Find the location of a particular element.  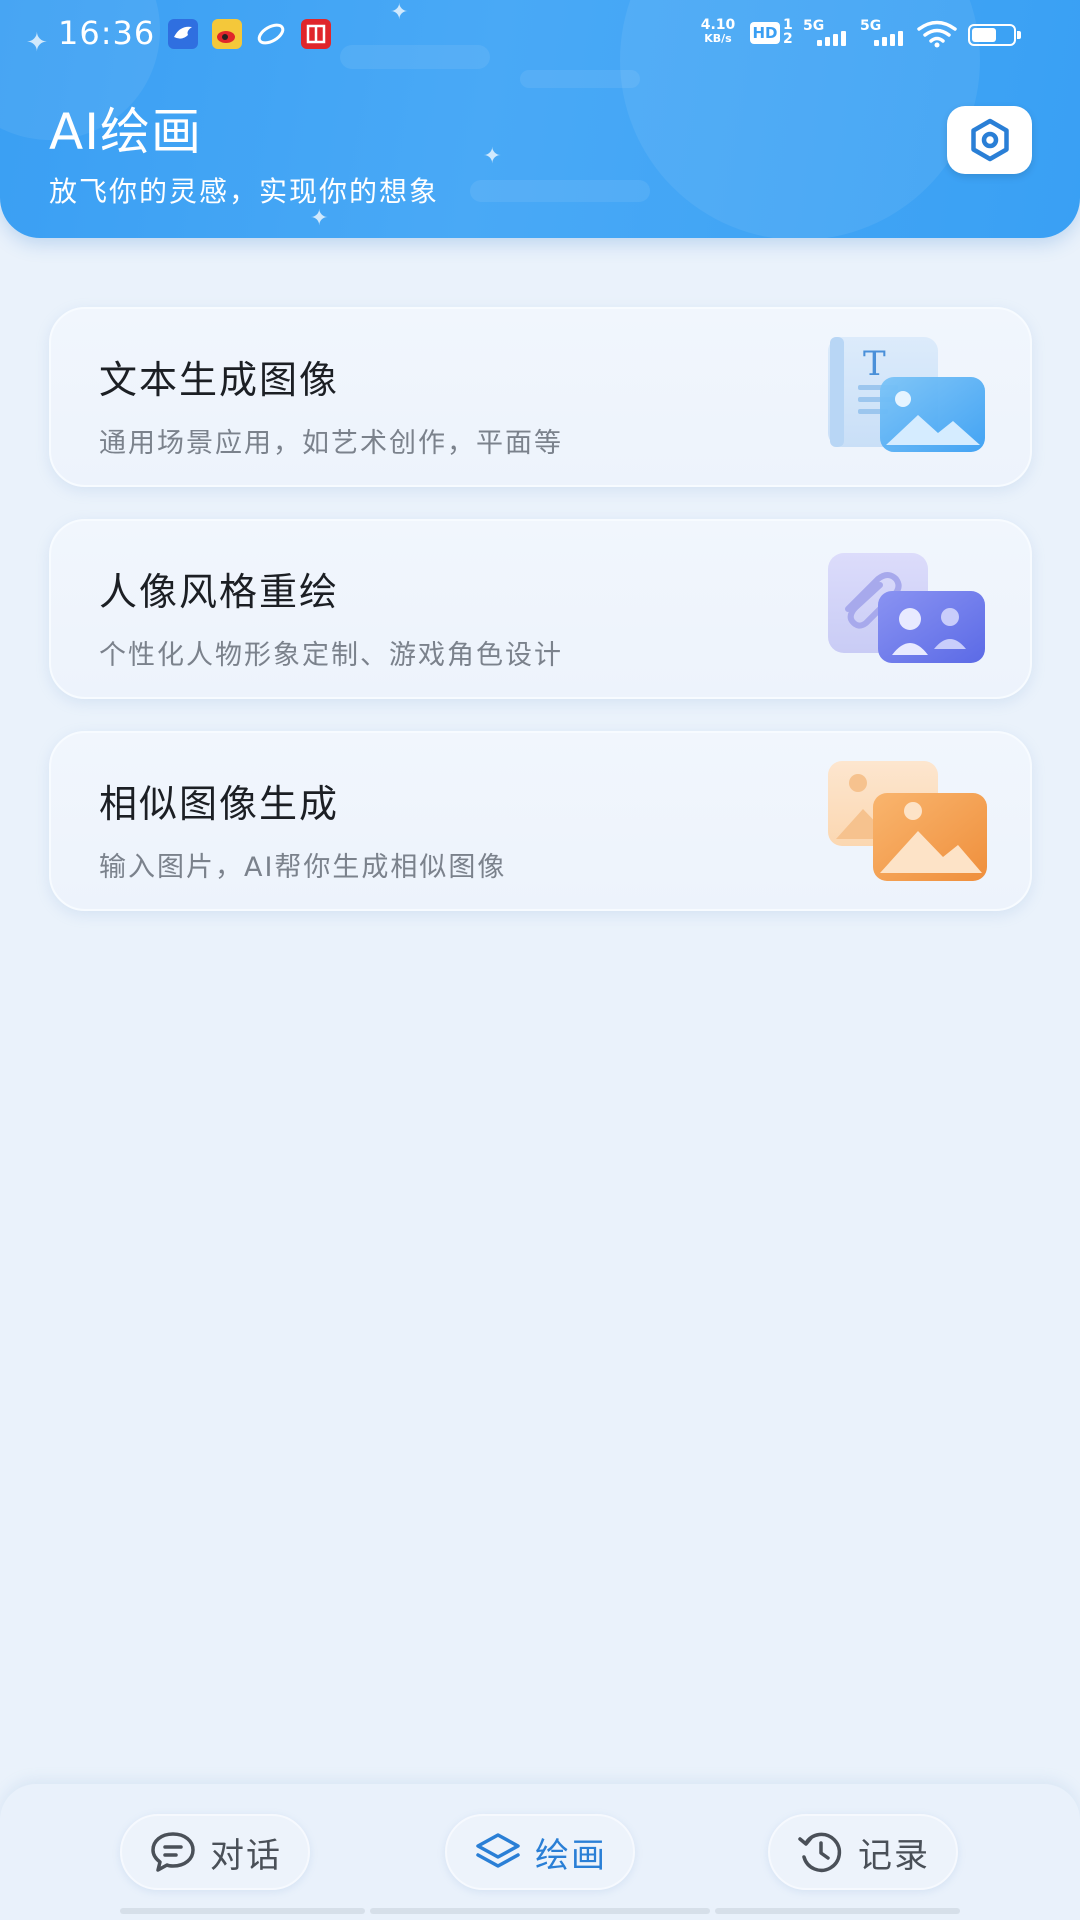

citic-app-icon is located at coordinates (316, 34).